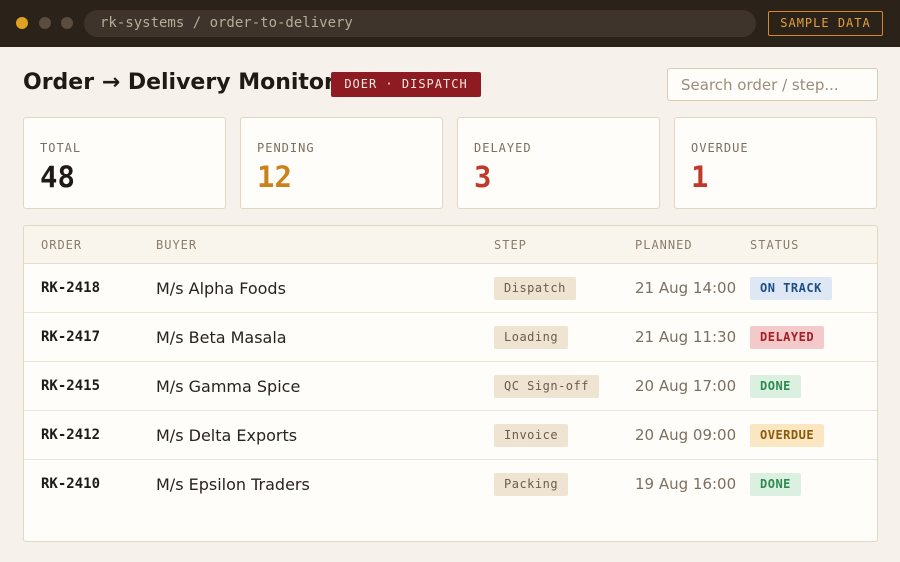 The height and width of the screenshot is (562, 900). What do you see at coordinates (791, 288) in the screenshot?
I see `status-badge: ON TRACK` at bounding box center [791, 288].